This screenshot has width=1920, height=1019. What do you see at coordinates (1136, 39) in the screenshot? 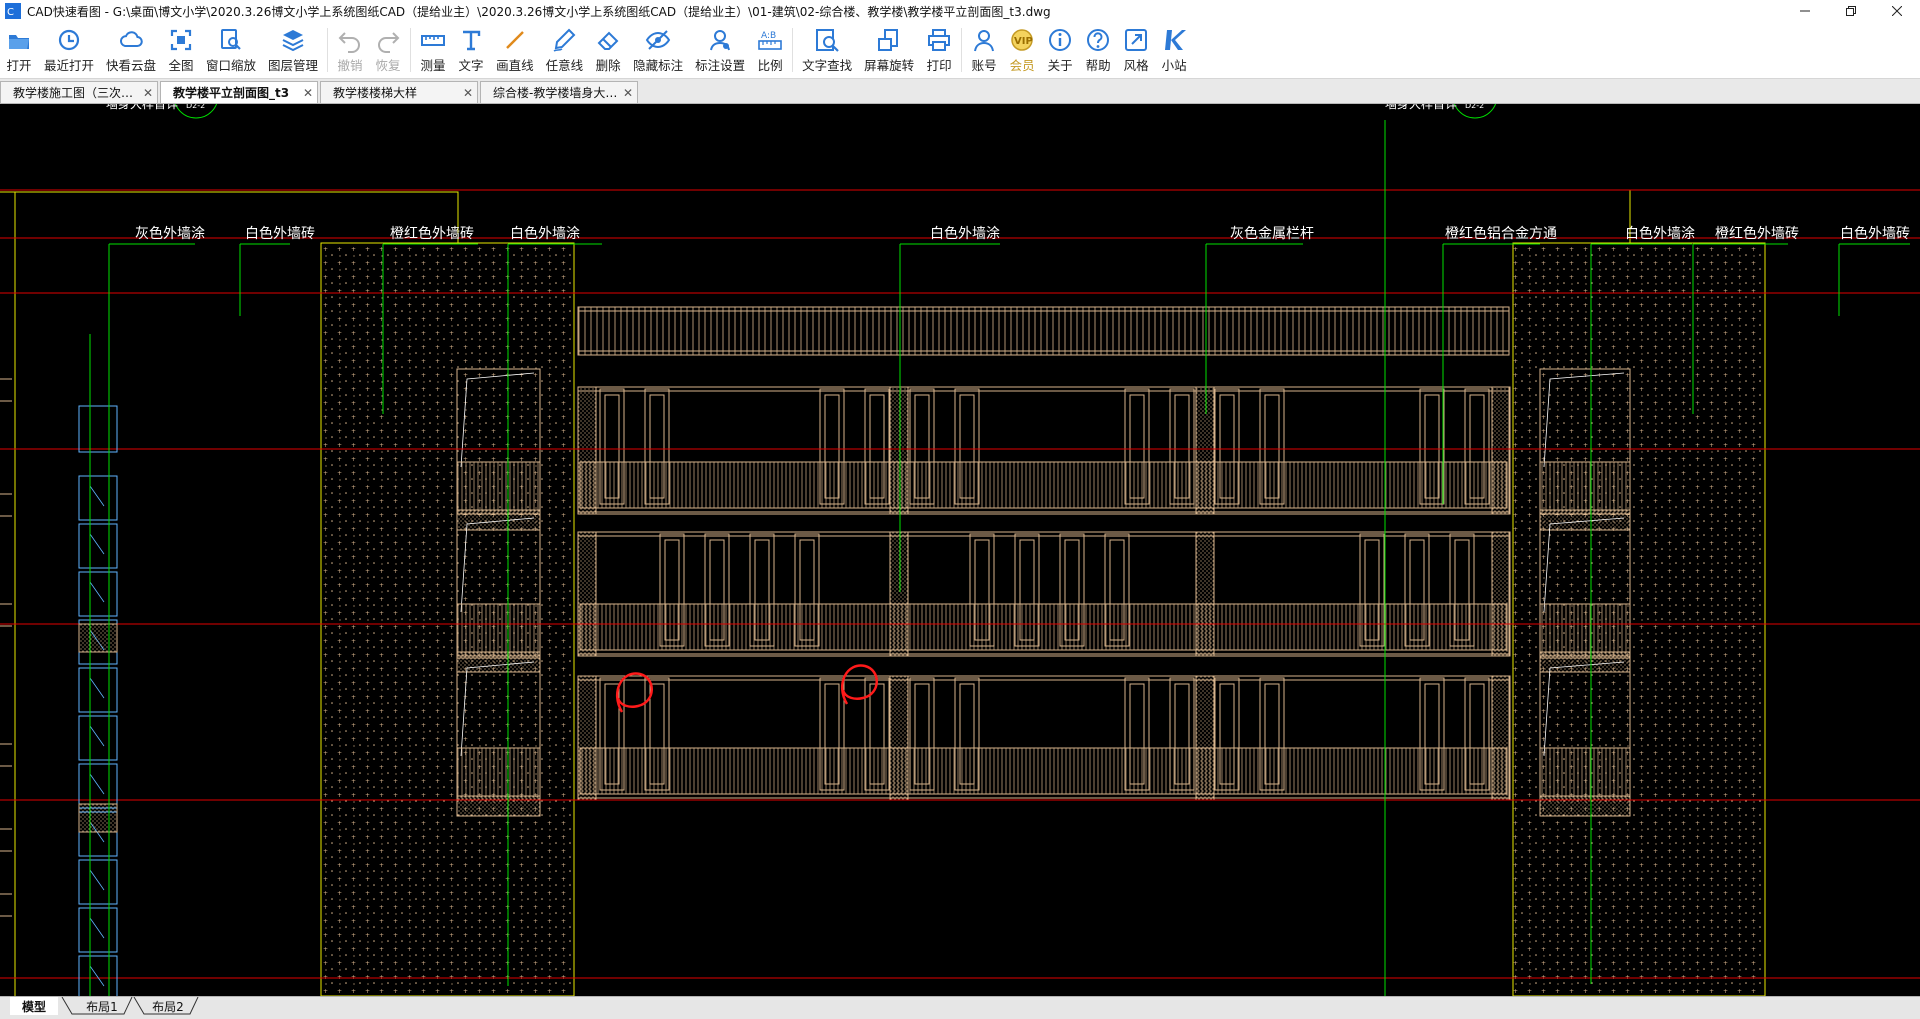
I see `style-icon` at bounding box center [1136, 39].